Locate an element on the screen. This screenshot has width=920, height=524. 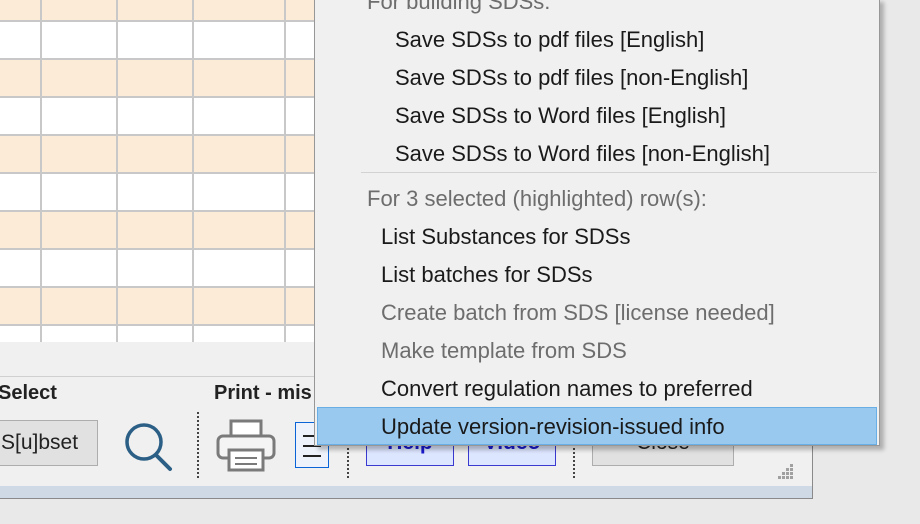
print-button is located at coordinates (247, 446).